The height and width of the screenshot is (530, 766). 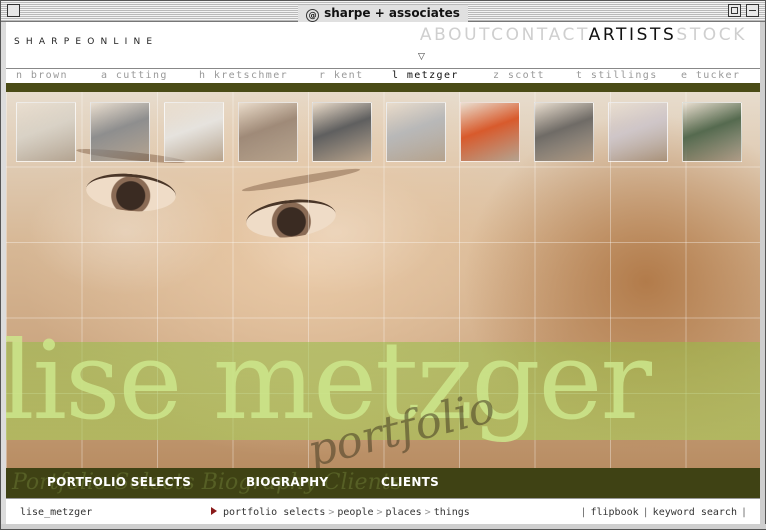 I want to click on footer-breadcrumb: portfolio selects > people > places > things, so click(x=340, y=512).